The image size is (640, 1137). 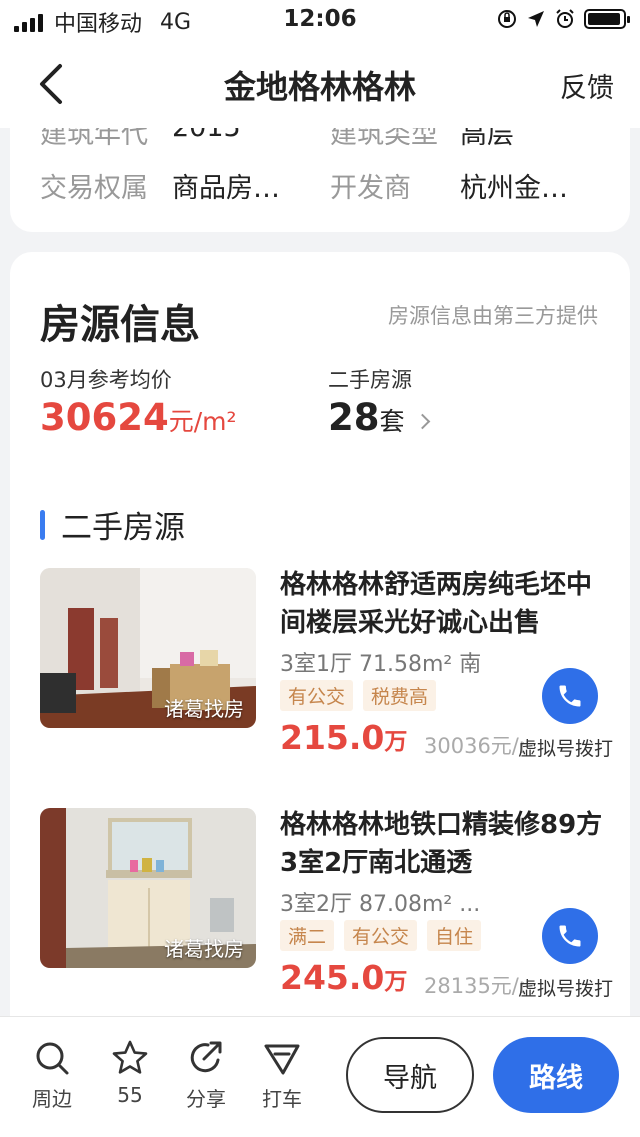 I want to click on alarm-icon, so click(x=565, y=18).